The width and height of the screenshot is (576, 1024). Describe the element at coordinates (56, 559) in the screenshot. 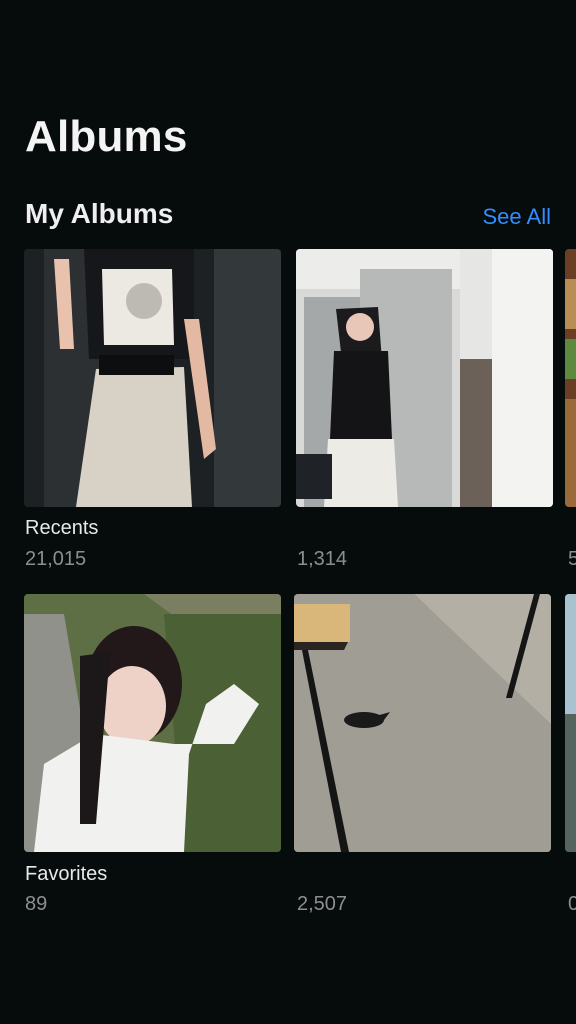

I see `album-count: 21,015` at that location.